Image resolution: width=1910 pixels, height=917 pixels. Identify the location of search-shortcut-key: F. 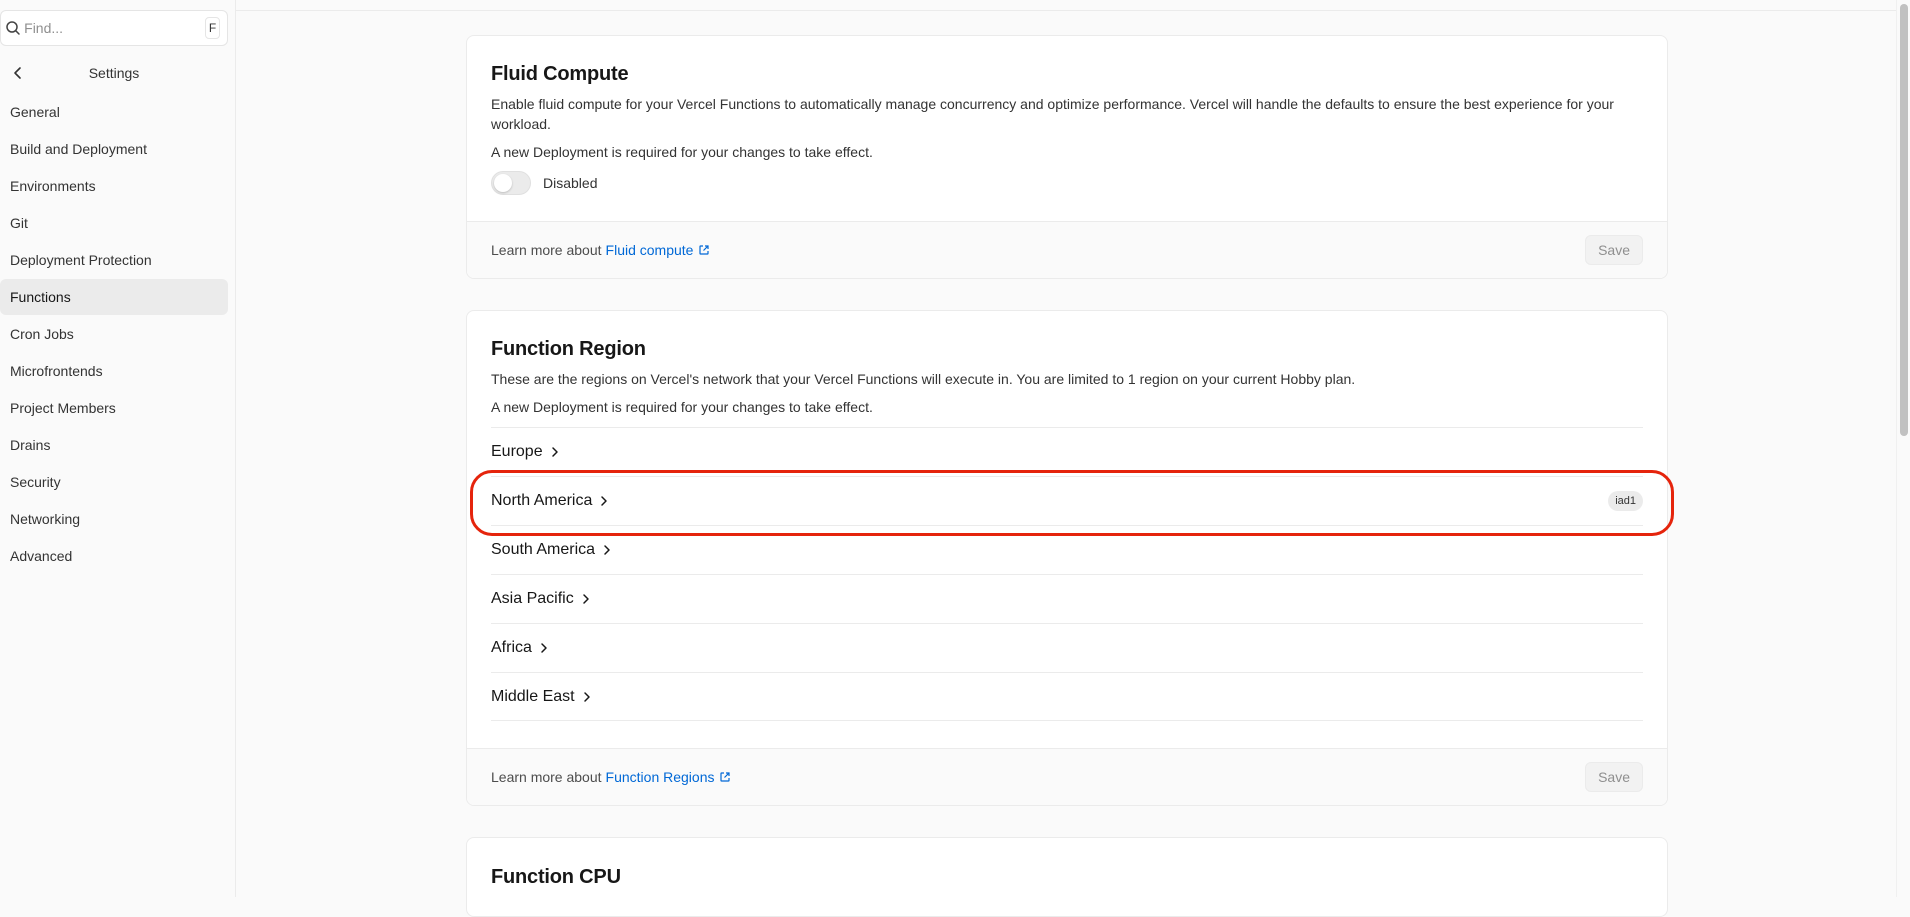
(212, 28).